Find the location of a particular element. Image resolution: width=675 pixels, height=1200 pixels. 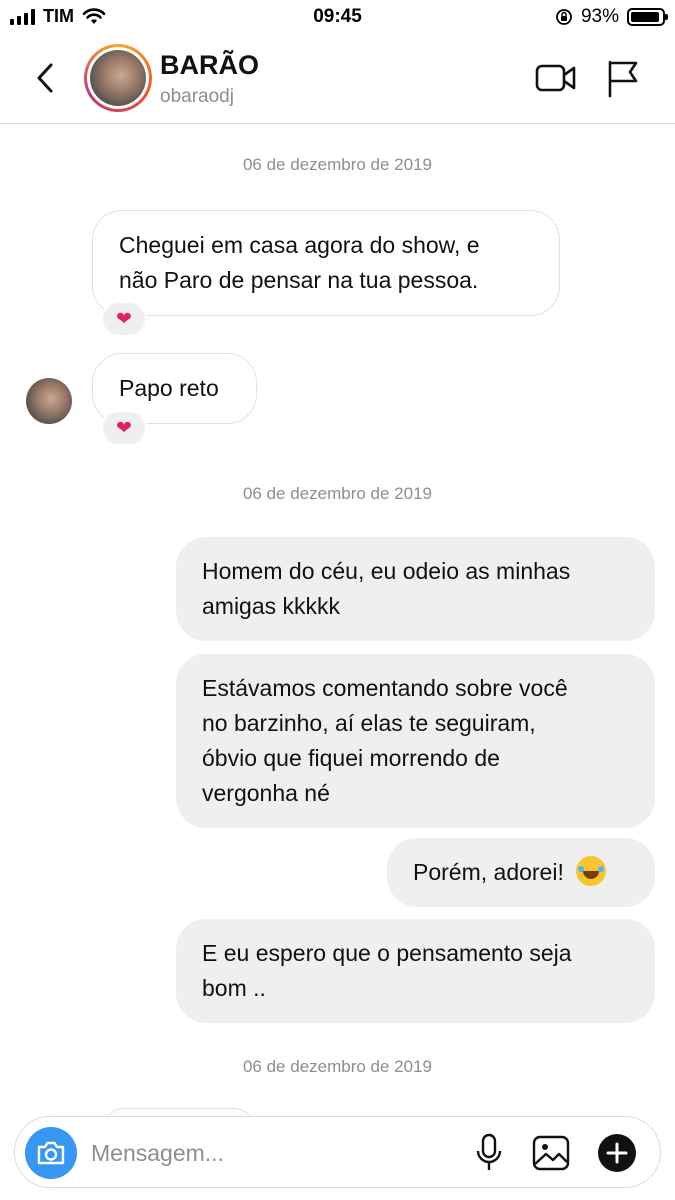

message-input is located at coordinates (271, 1153).